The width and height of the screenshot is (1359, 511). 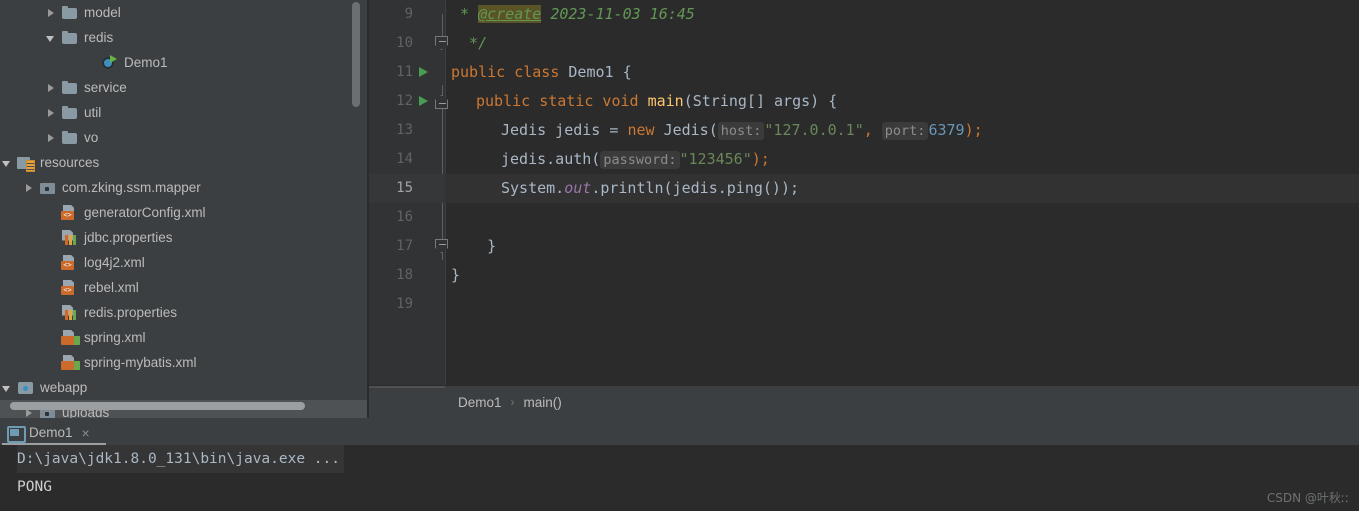 I want to click on tree-item-label: spring.xml, so click(x=115, y=337).